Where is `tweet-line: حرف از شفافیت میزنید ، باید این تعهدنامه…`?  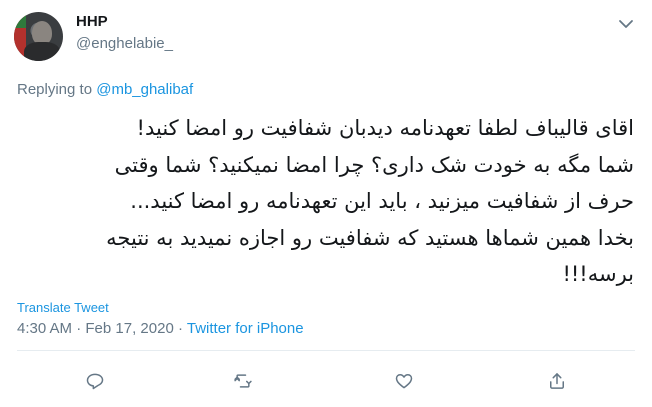 tweet-line: حرف از شفافیت میزنید ، باید این تعهدنامه… is located at coordinates (382, 201).